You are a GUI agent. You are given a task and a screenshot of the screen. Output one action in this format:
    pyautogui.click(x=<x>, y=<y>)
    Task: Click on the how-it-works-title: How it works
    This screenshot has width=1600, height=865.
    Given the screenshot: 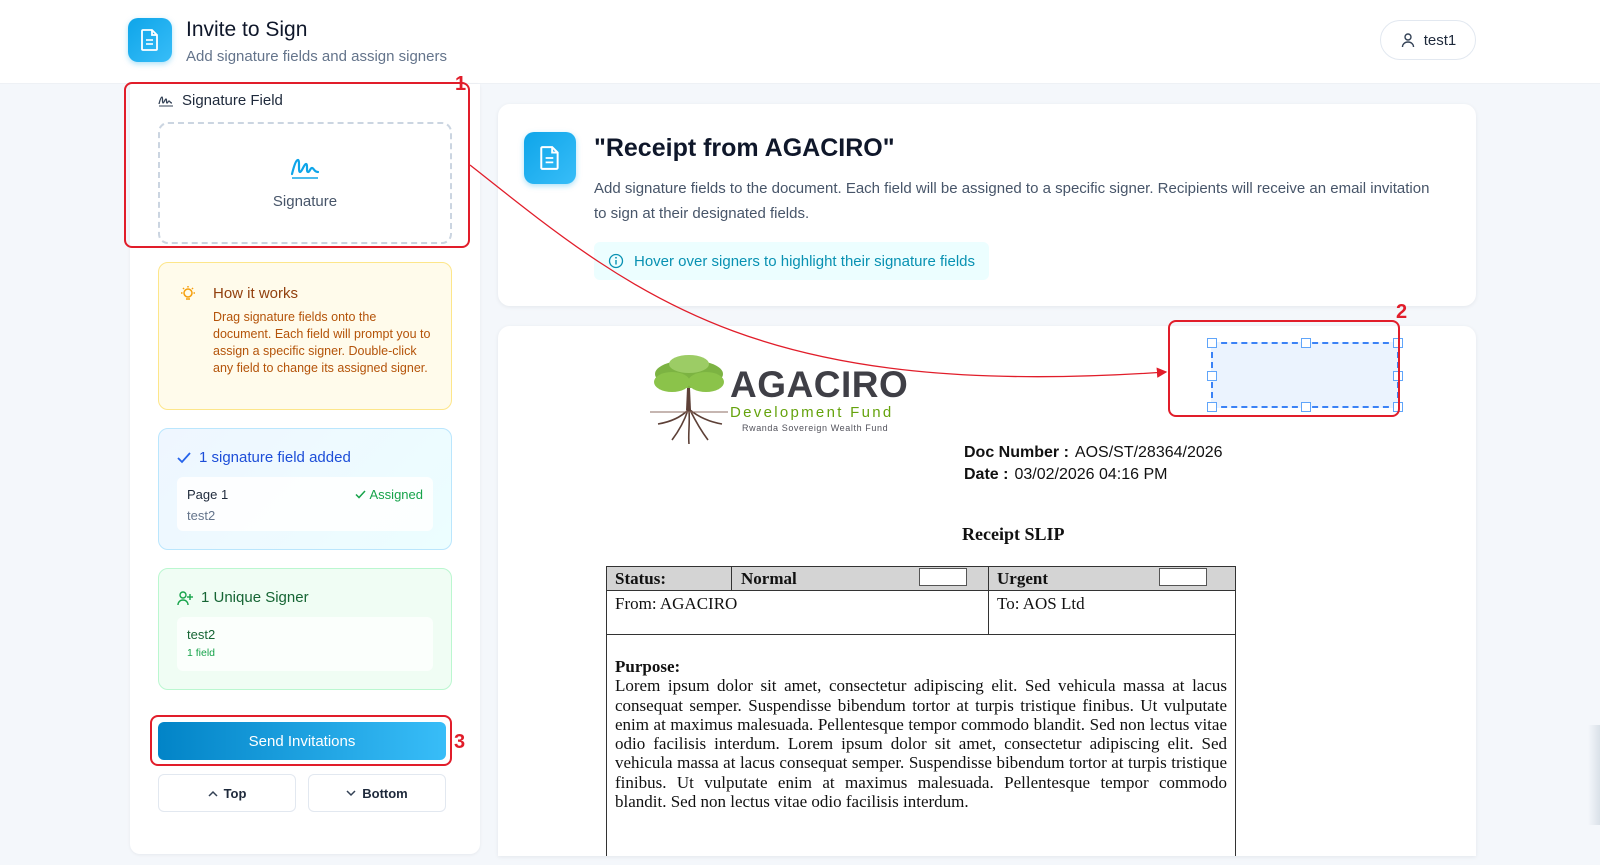 What is the action you would take?
    pyautogui.click(x=256, y=293)
    